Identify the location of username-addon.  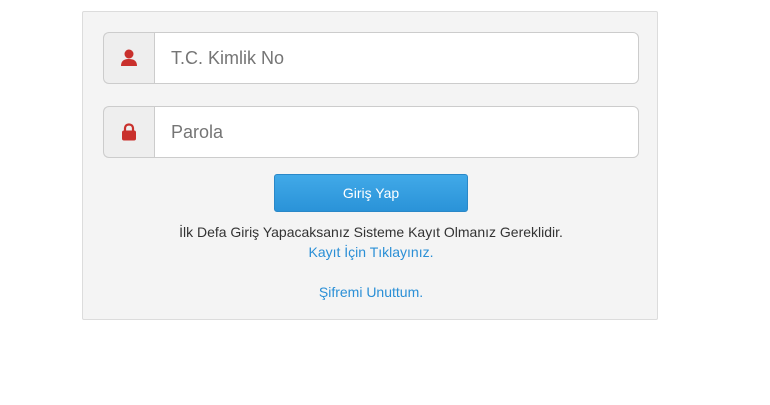
(128, 58).